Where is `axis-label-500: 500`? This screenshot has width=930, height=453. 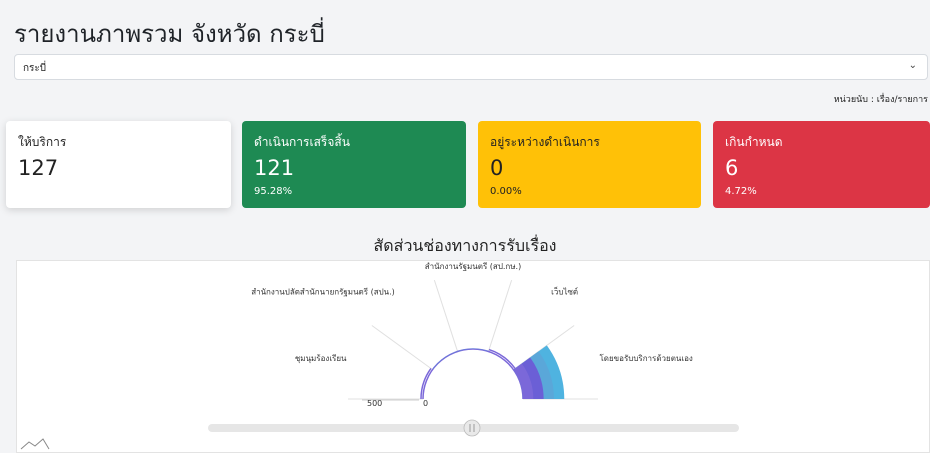 axis-label-500: 500 is located at coordinates (374, 403).